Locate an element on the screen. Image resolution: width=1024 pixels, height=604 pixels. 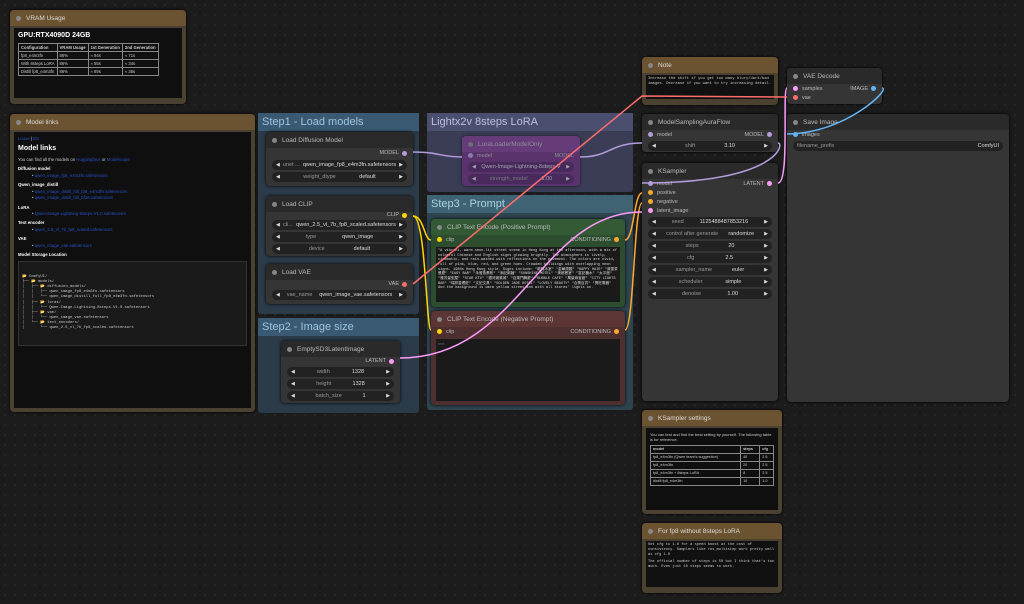
link-modelscope: Modelscope is located at coordinates (118, 159).